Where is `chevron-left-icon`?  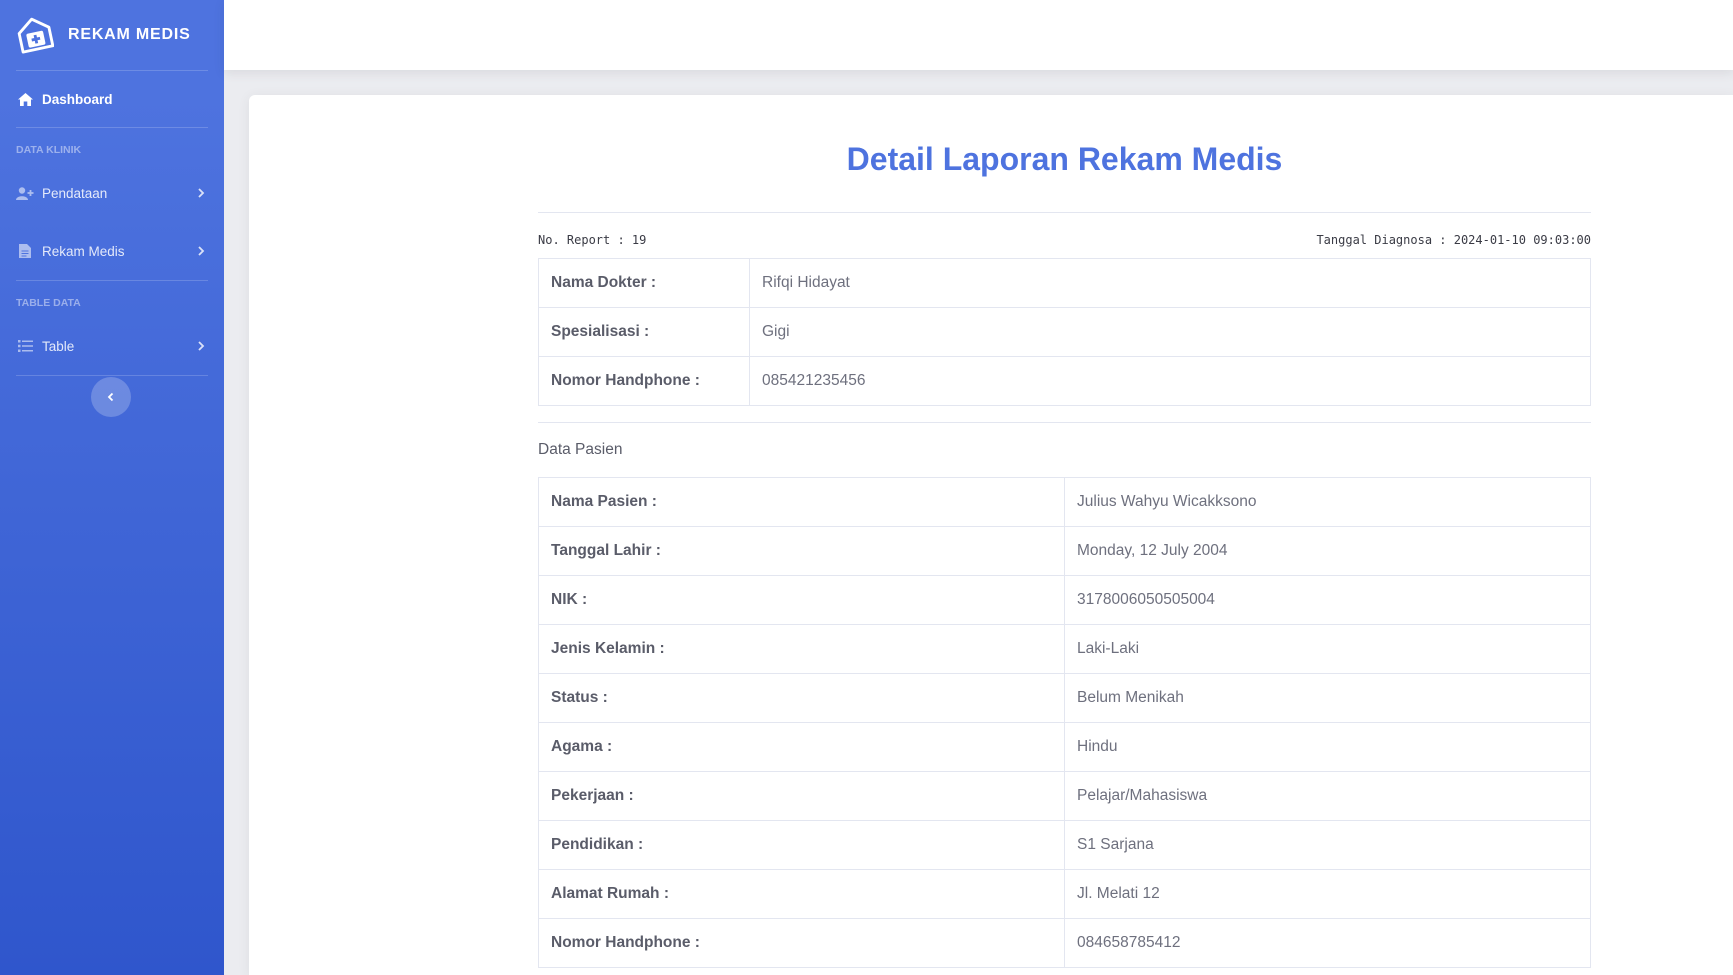 chevron-left-icon is located at coordinates (110, 397).